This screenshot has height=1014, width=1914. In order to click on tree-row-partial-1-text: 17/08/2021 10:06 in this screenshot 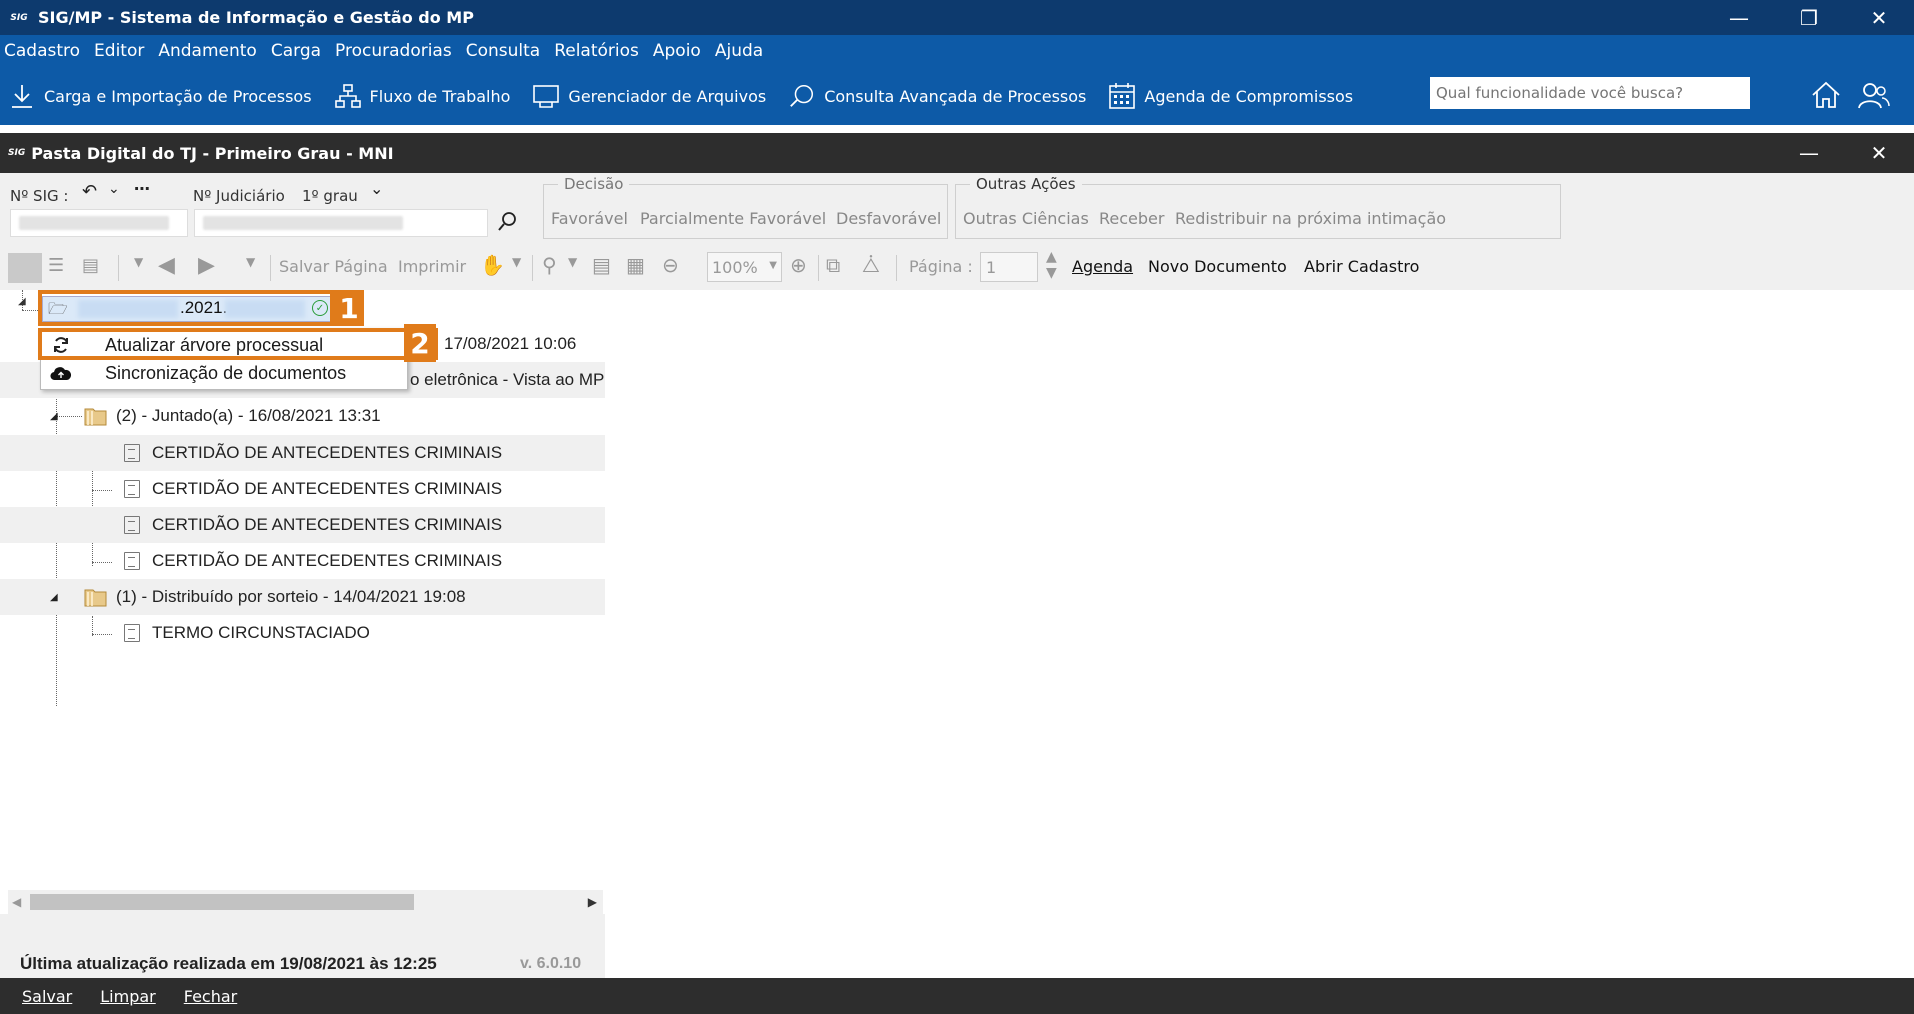, I will do `click(510, 343)`.